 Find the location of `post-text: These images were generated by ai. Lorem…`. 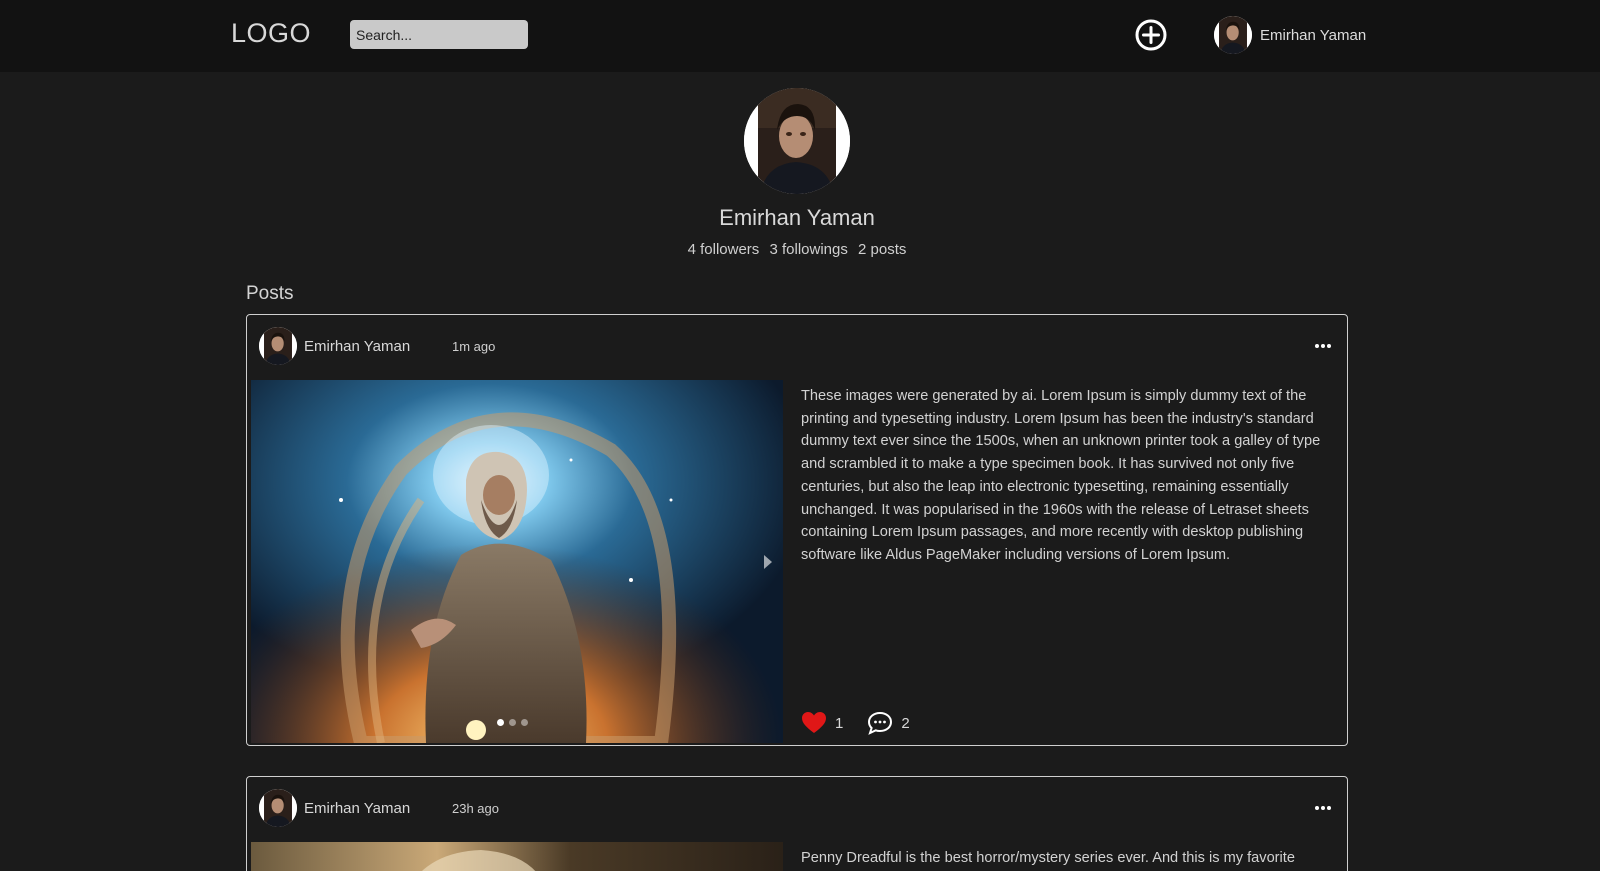

post-text: These images were generated by ai. Lorem… is located at coordinates (1061, 475).